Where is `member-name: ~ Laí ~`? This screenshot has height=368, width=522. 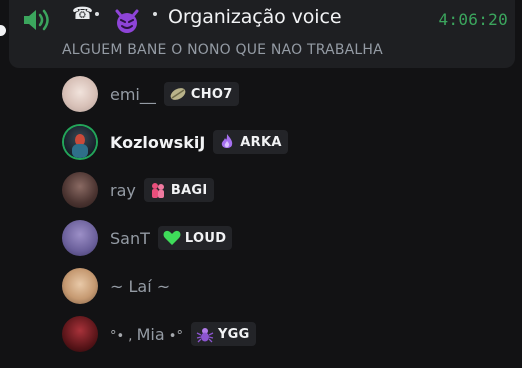 member-name: ~ Laí ~ is located at coordinates (140, 286).